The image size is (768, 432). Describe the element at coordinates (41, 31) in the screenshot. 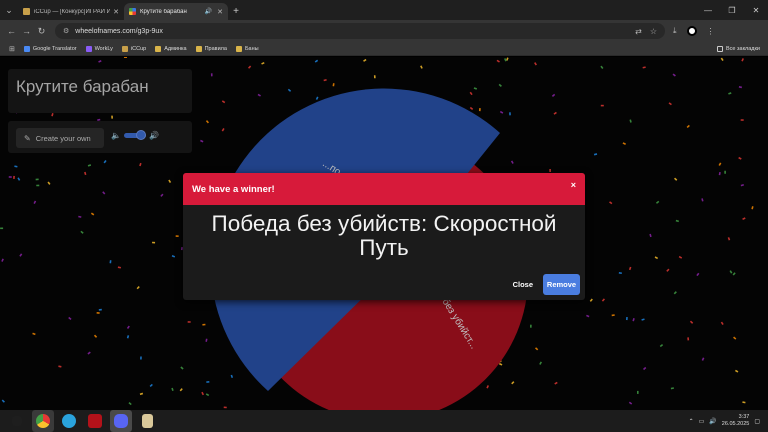

I see `reload-icon: ↻` at that location.